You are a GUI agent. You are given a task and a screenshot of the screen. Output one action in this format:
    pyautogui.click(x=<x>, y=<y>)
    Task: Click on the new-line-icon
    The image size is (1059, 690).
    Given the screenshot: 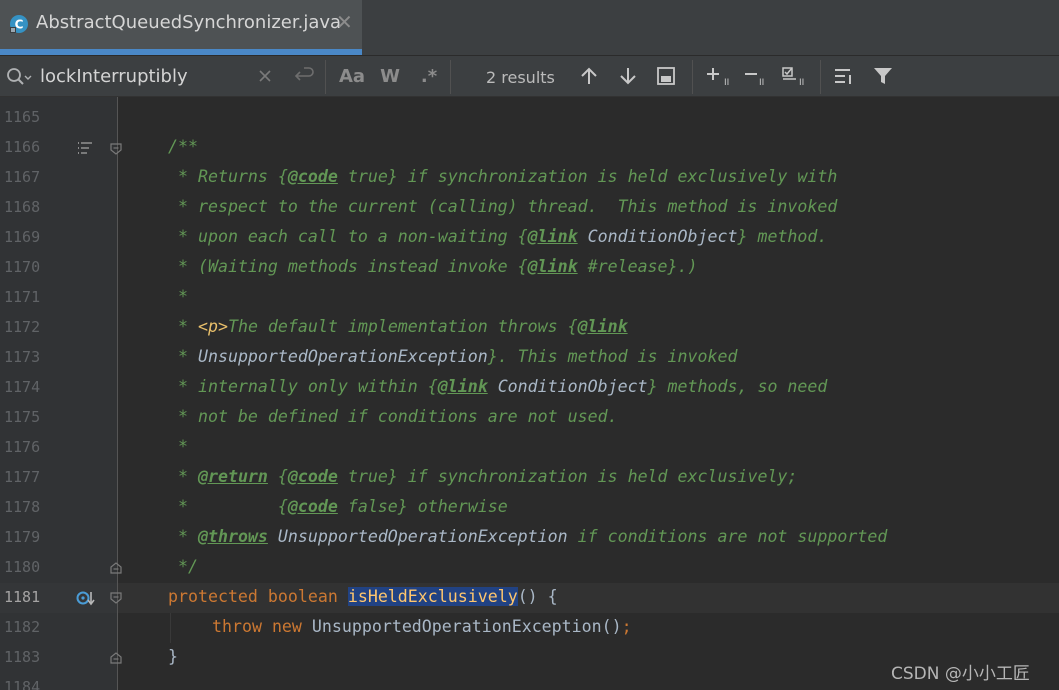 What is the action you would take?
    pyautogui.click(x=304, y=76)
    